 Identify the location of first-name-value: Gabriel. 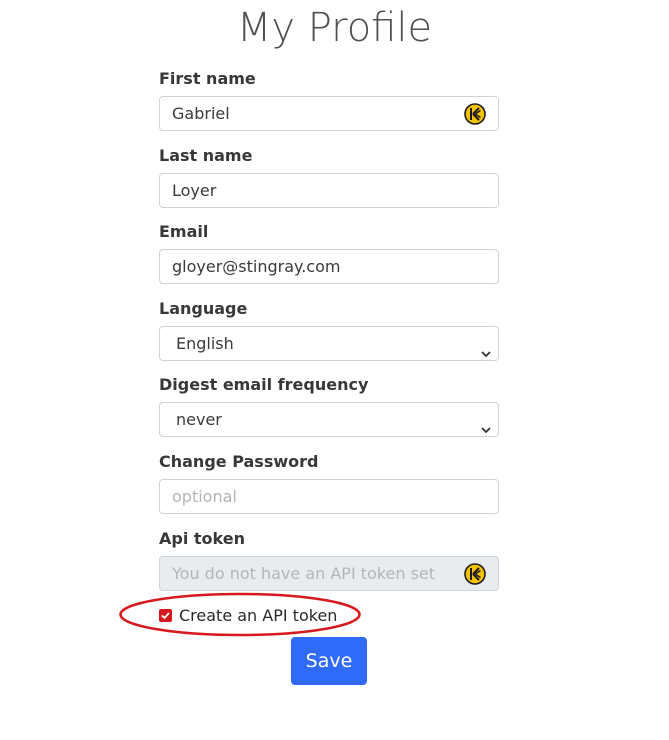
(201, 113).